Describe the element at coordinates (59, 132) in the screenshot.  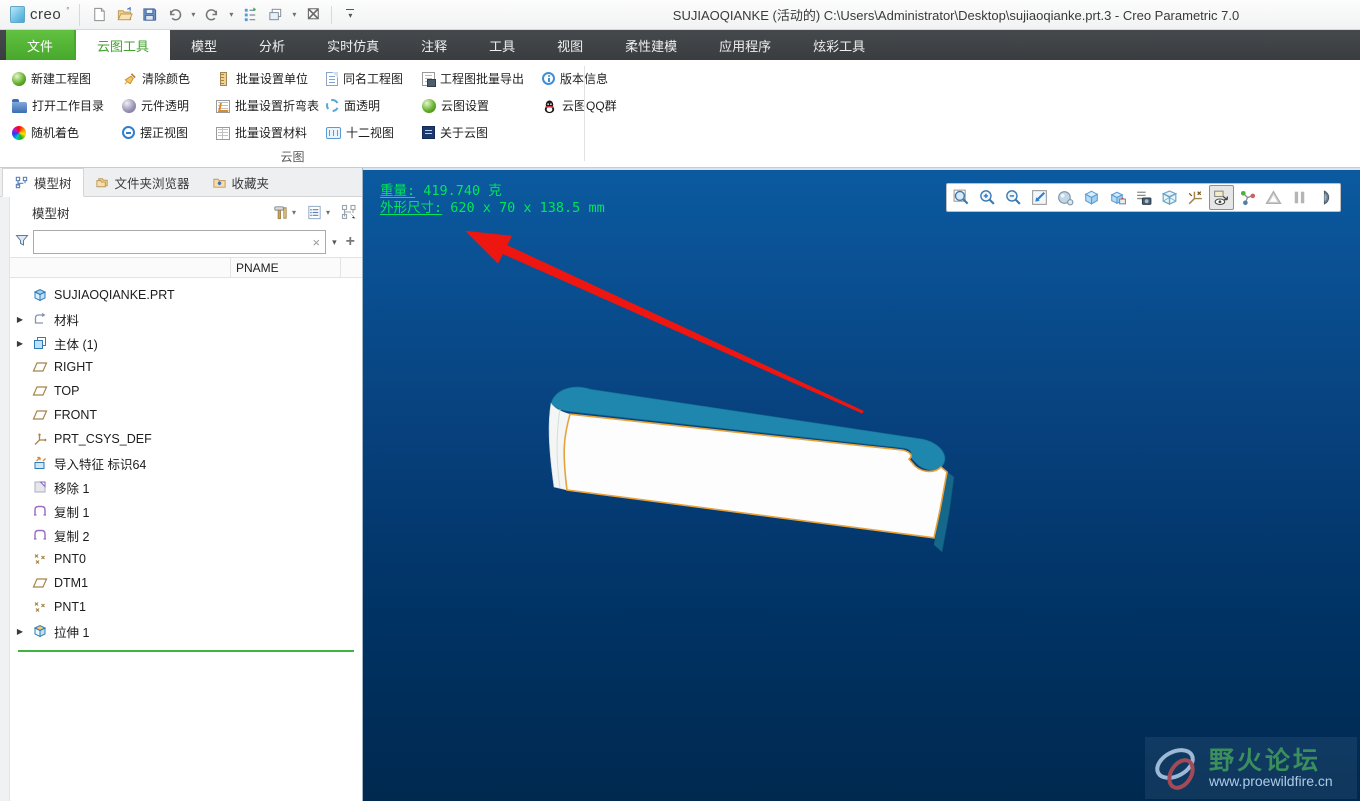
I see `random-coloring-button: 随机着色` at that location.